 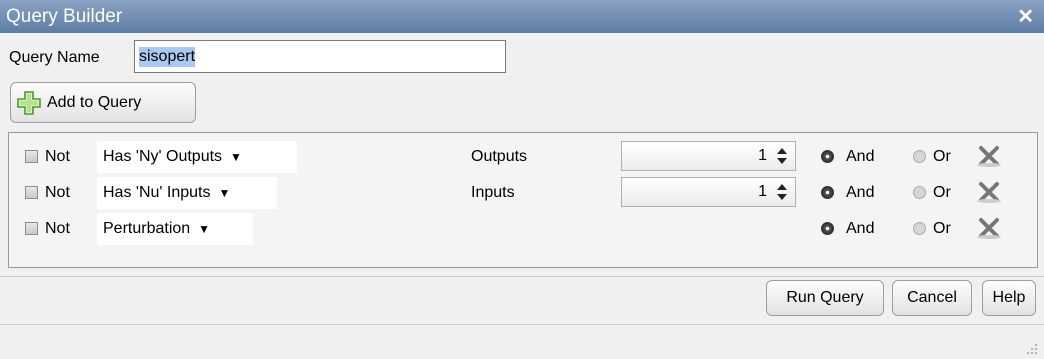 I want to click on close-icon: ✕, so click(x=1025, y=16).